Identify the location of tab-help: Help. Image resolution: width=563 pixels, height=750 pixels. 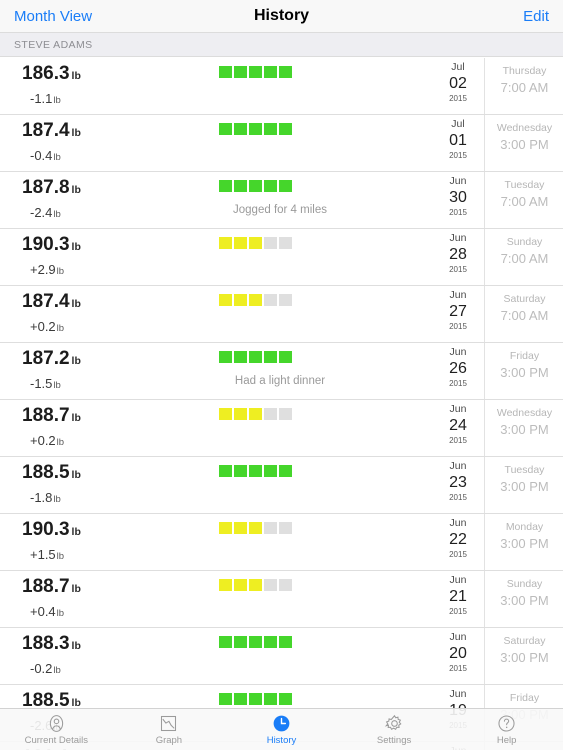
(506, 729).